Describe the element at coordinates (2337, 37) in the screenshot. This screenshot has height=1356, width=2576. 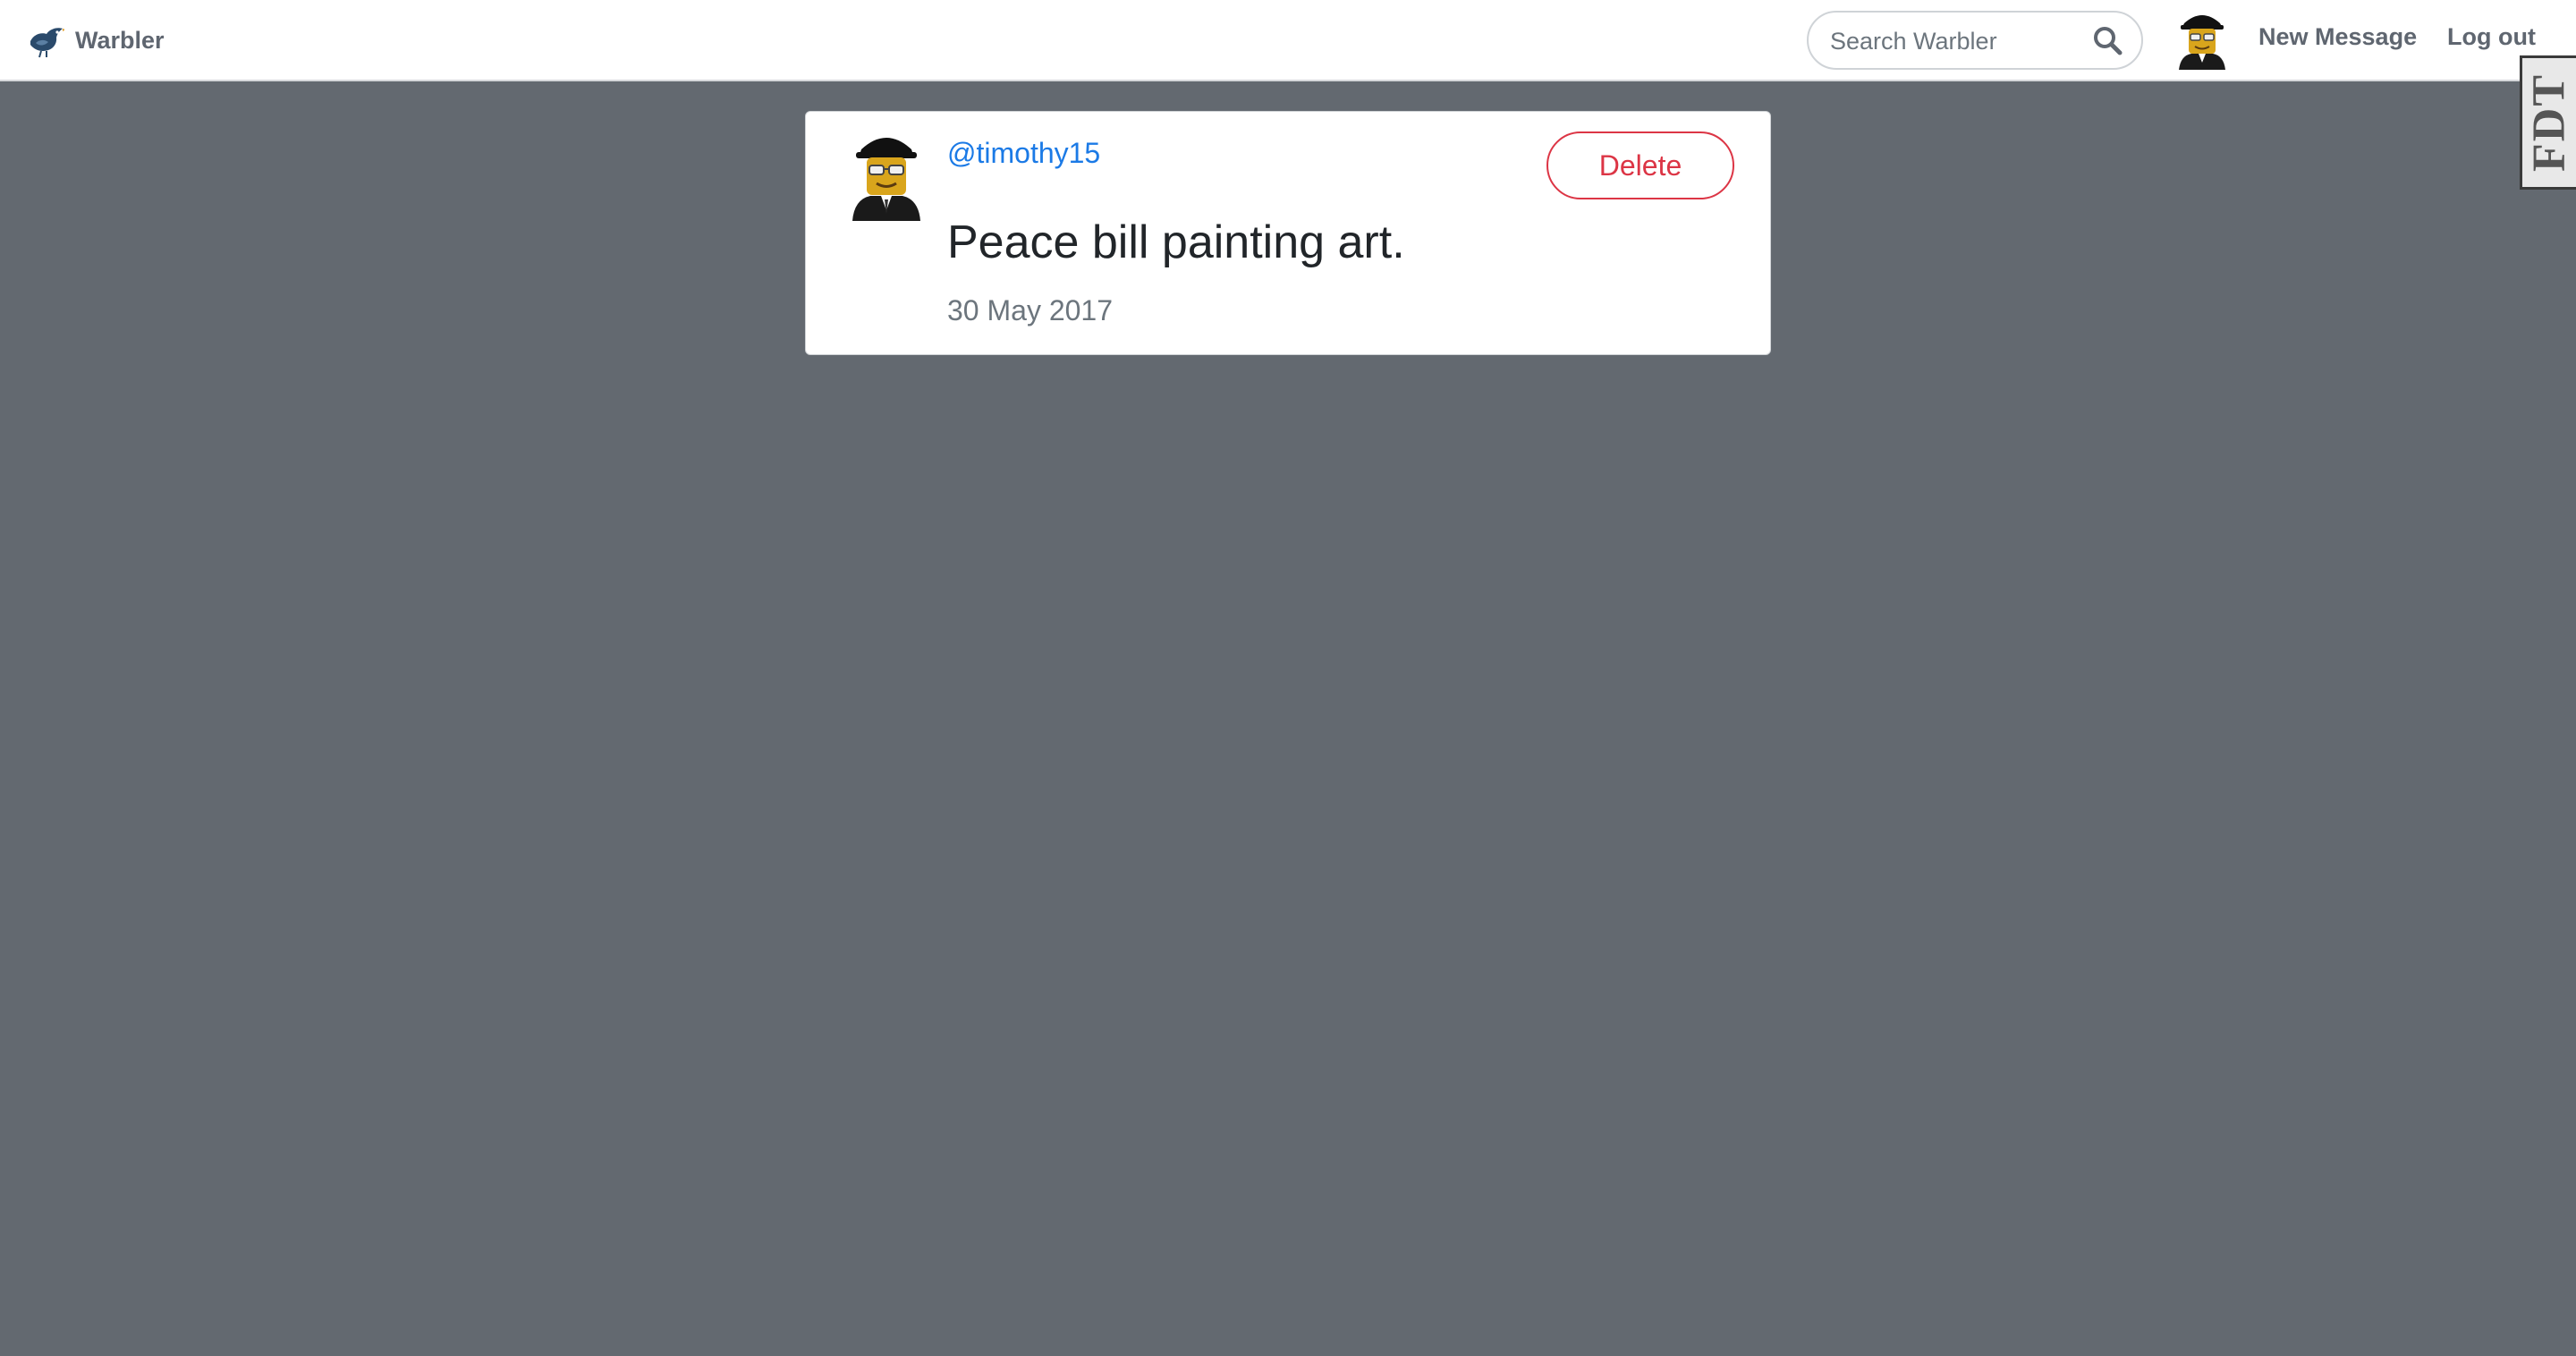
I see `new-message-link: New Message` at that location.